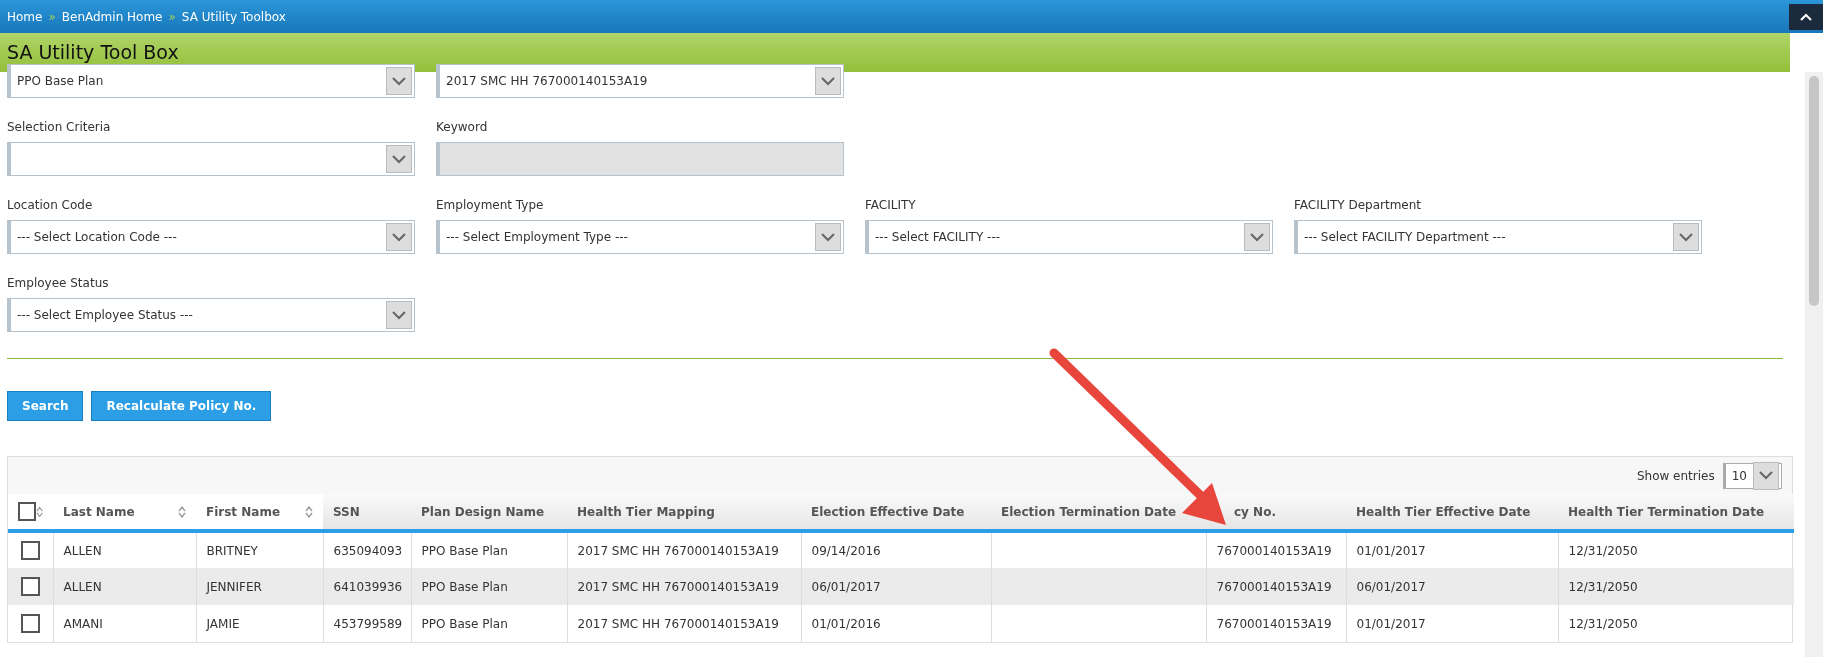  I want to click on field-label: Location Code, so click(50, 205).